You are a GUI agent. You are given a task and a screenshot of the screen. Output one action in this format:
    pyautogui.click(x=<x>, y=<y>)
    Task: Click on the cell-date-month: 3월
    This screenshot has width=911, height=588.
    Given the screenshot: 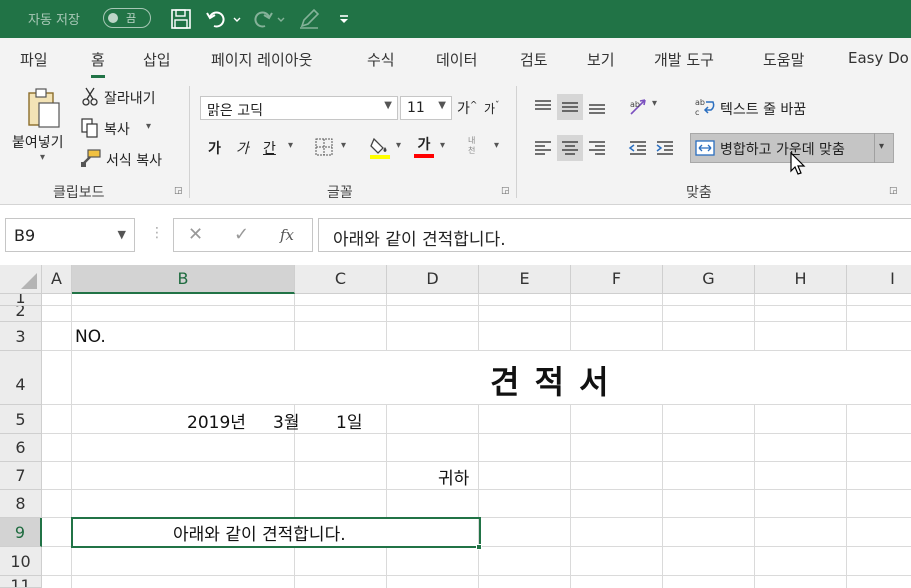 What is the action you would take?
    pyautogui.click(x=286, y=423)
    